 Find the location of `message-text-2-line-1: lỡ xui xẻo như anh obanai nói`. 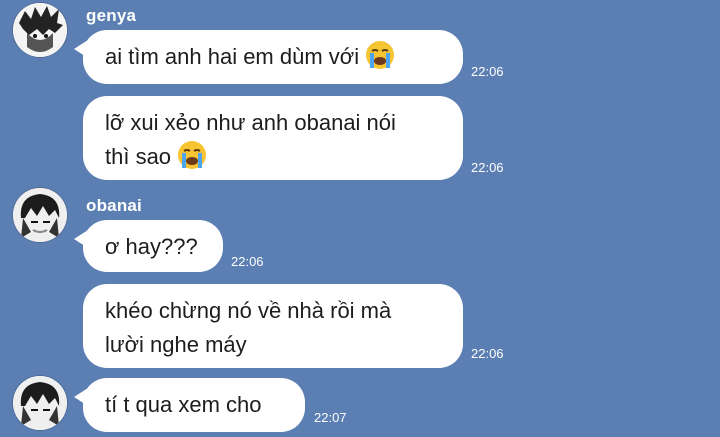

message-text-2-line-1: lỡ xui xẻo như anh obanai nói is located at coordinates (250, 122).